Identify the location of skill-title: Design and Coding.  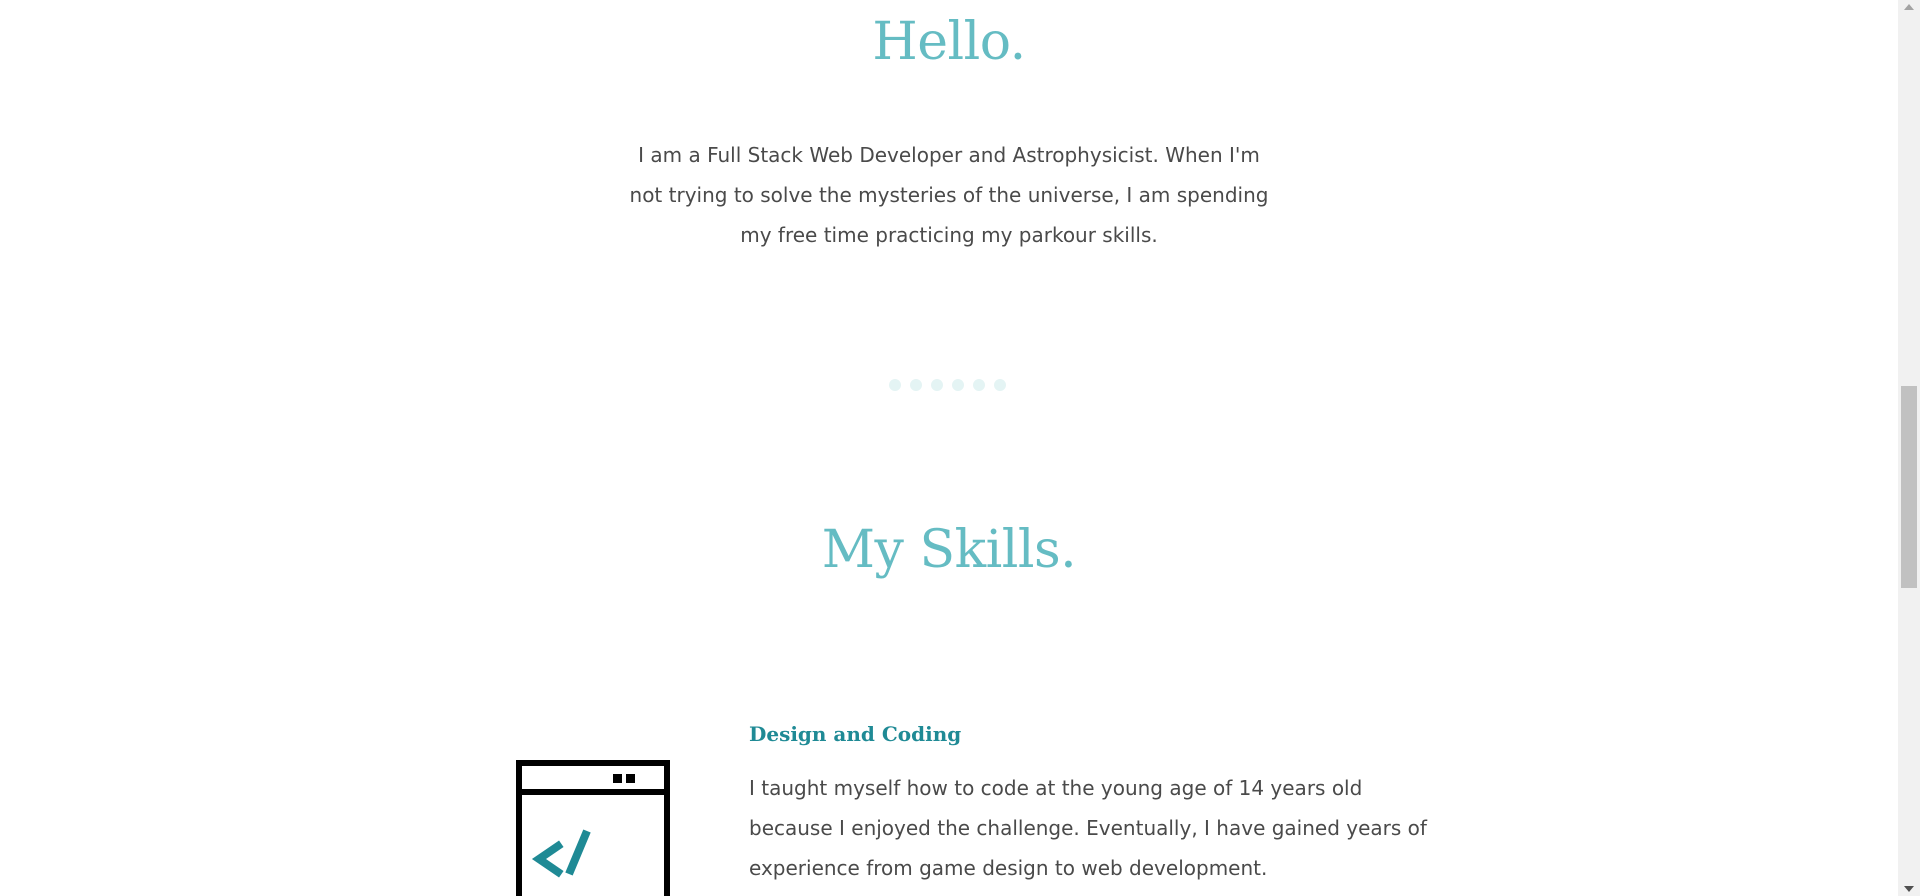
(855, 734).